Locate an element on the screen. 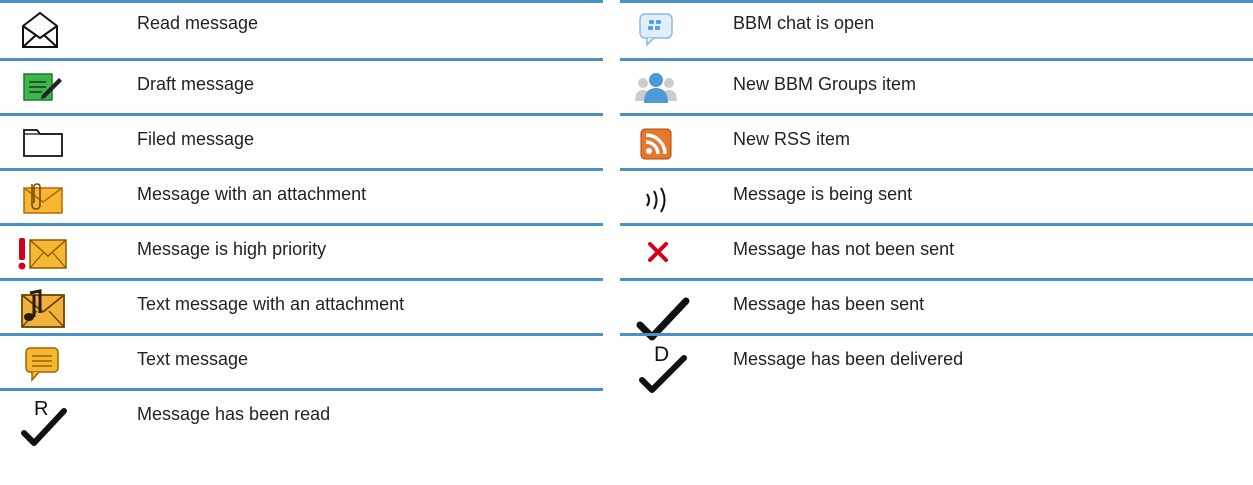 The image size is (1253, 485). sending-waves-icon is located at coordinates (656, 200).